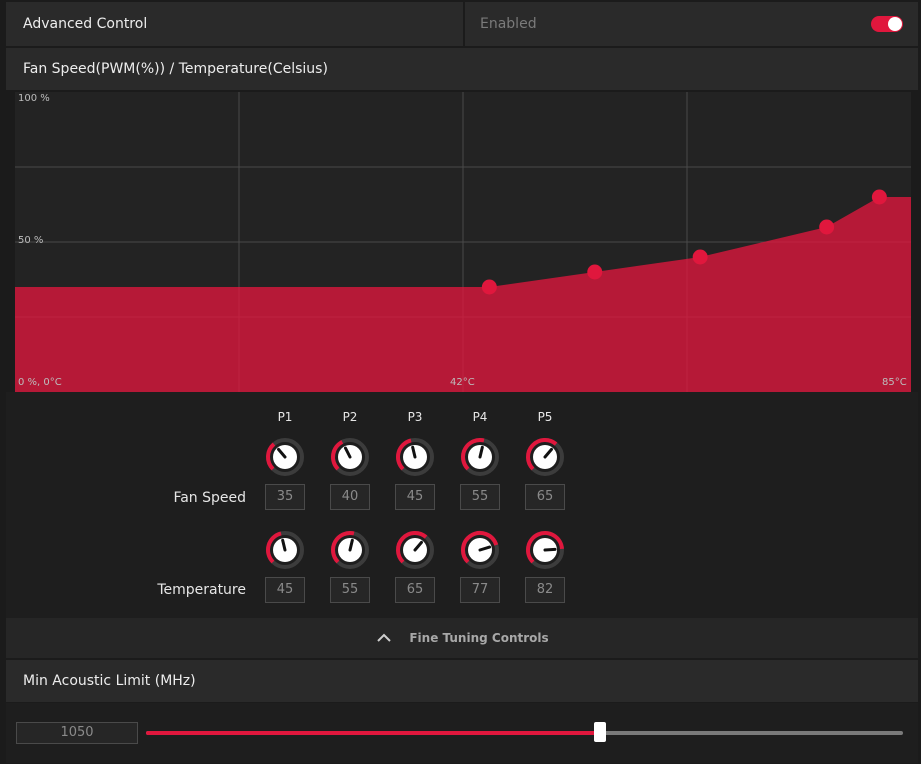 Image resolution: width=921 pixels, height=764 pixels. I want to click on fine-tuning-toggle: Fine Tuning Controls, so click(462, 638).